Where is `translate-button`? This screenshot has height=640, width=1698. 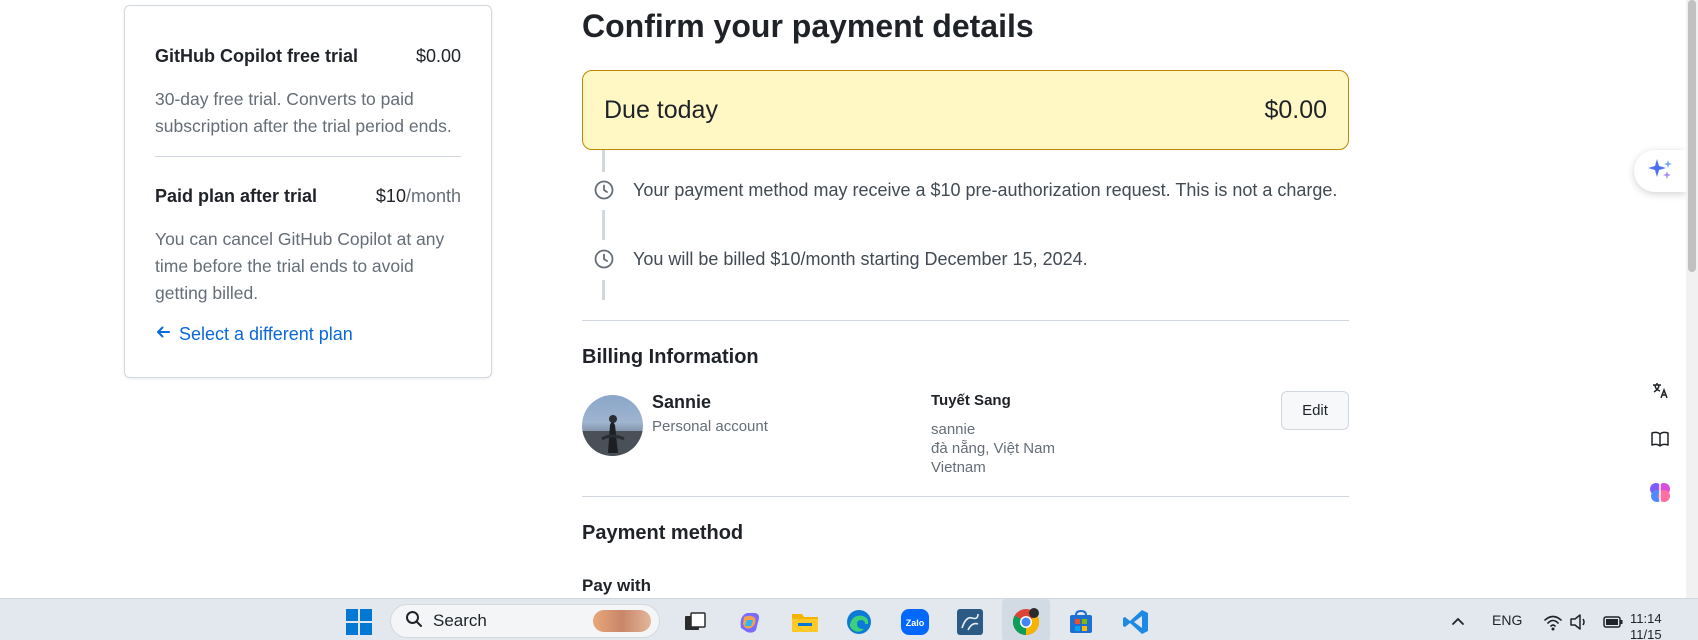
translate-button is located at coordinates (1660, 392).